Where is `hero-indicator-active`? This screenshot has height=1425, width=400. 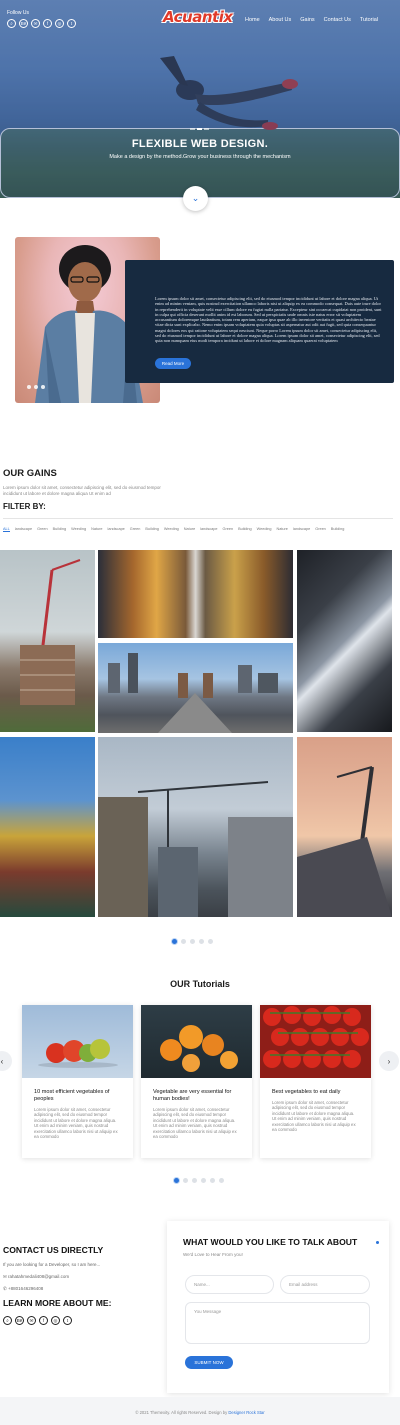
hero-indicator-active is located at coordinates (199, 129).